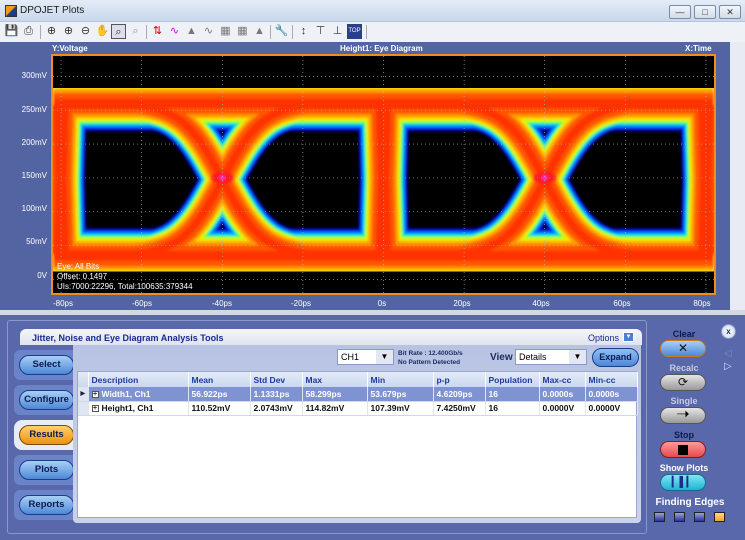 The image size is (745, 540). I want to click on nav-plots-button: Plots, so click(46, 470).